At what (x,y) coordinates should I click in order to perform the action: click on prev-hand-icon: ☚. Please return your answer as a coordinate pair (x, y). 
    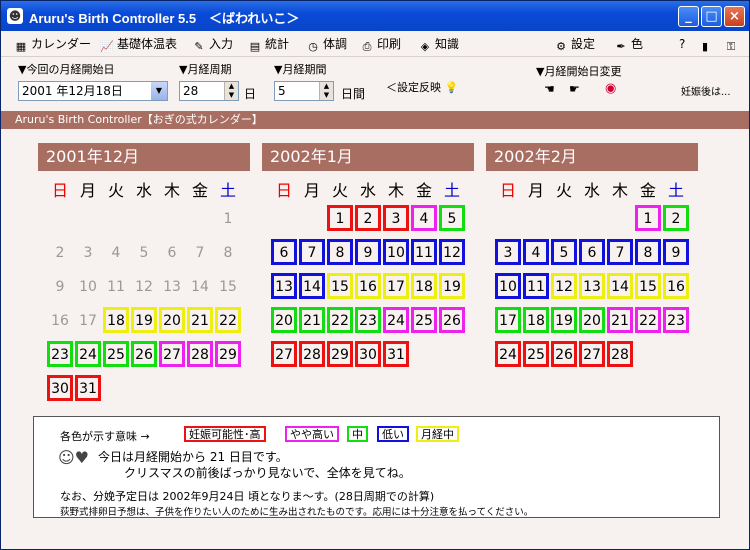
    Looking at the image, I should click on (549, 89).